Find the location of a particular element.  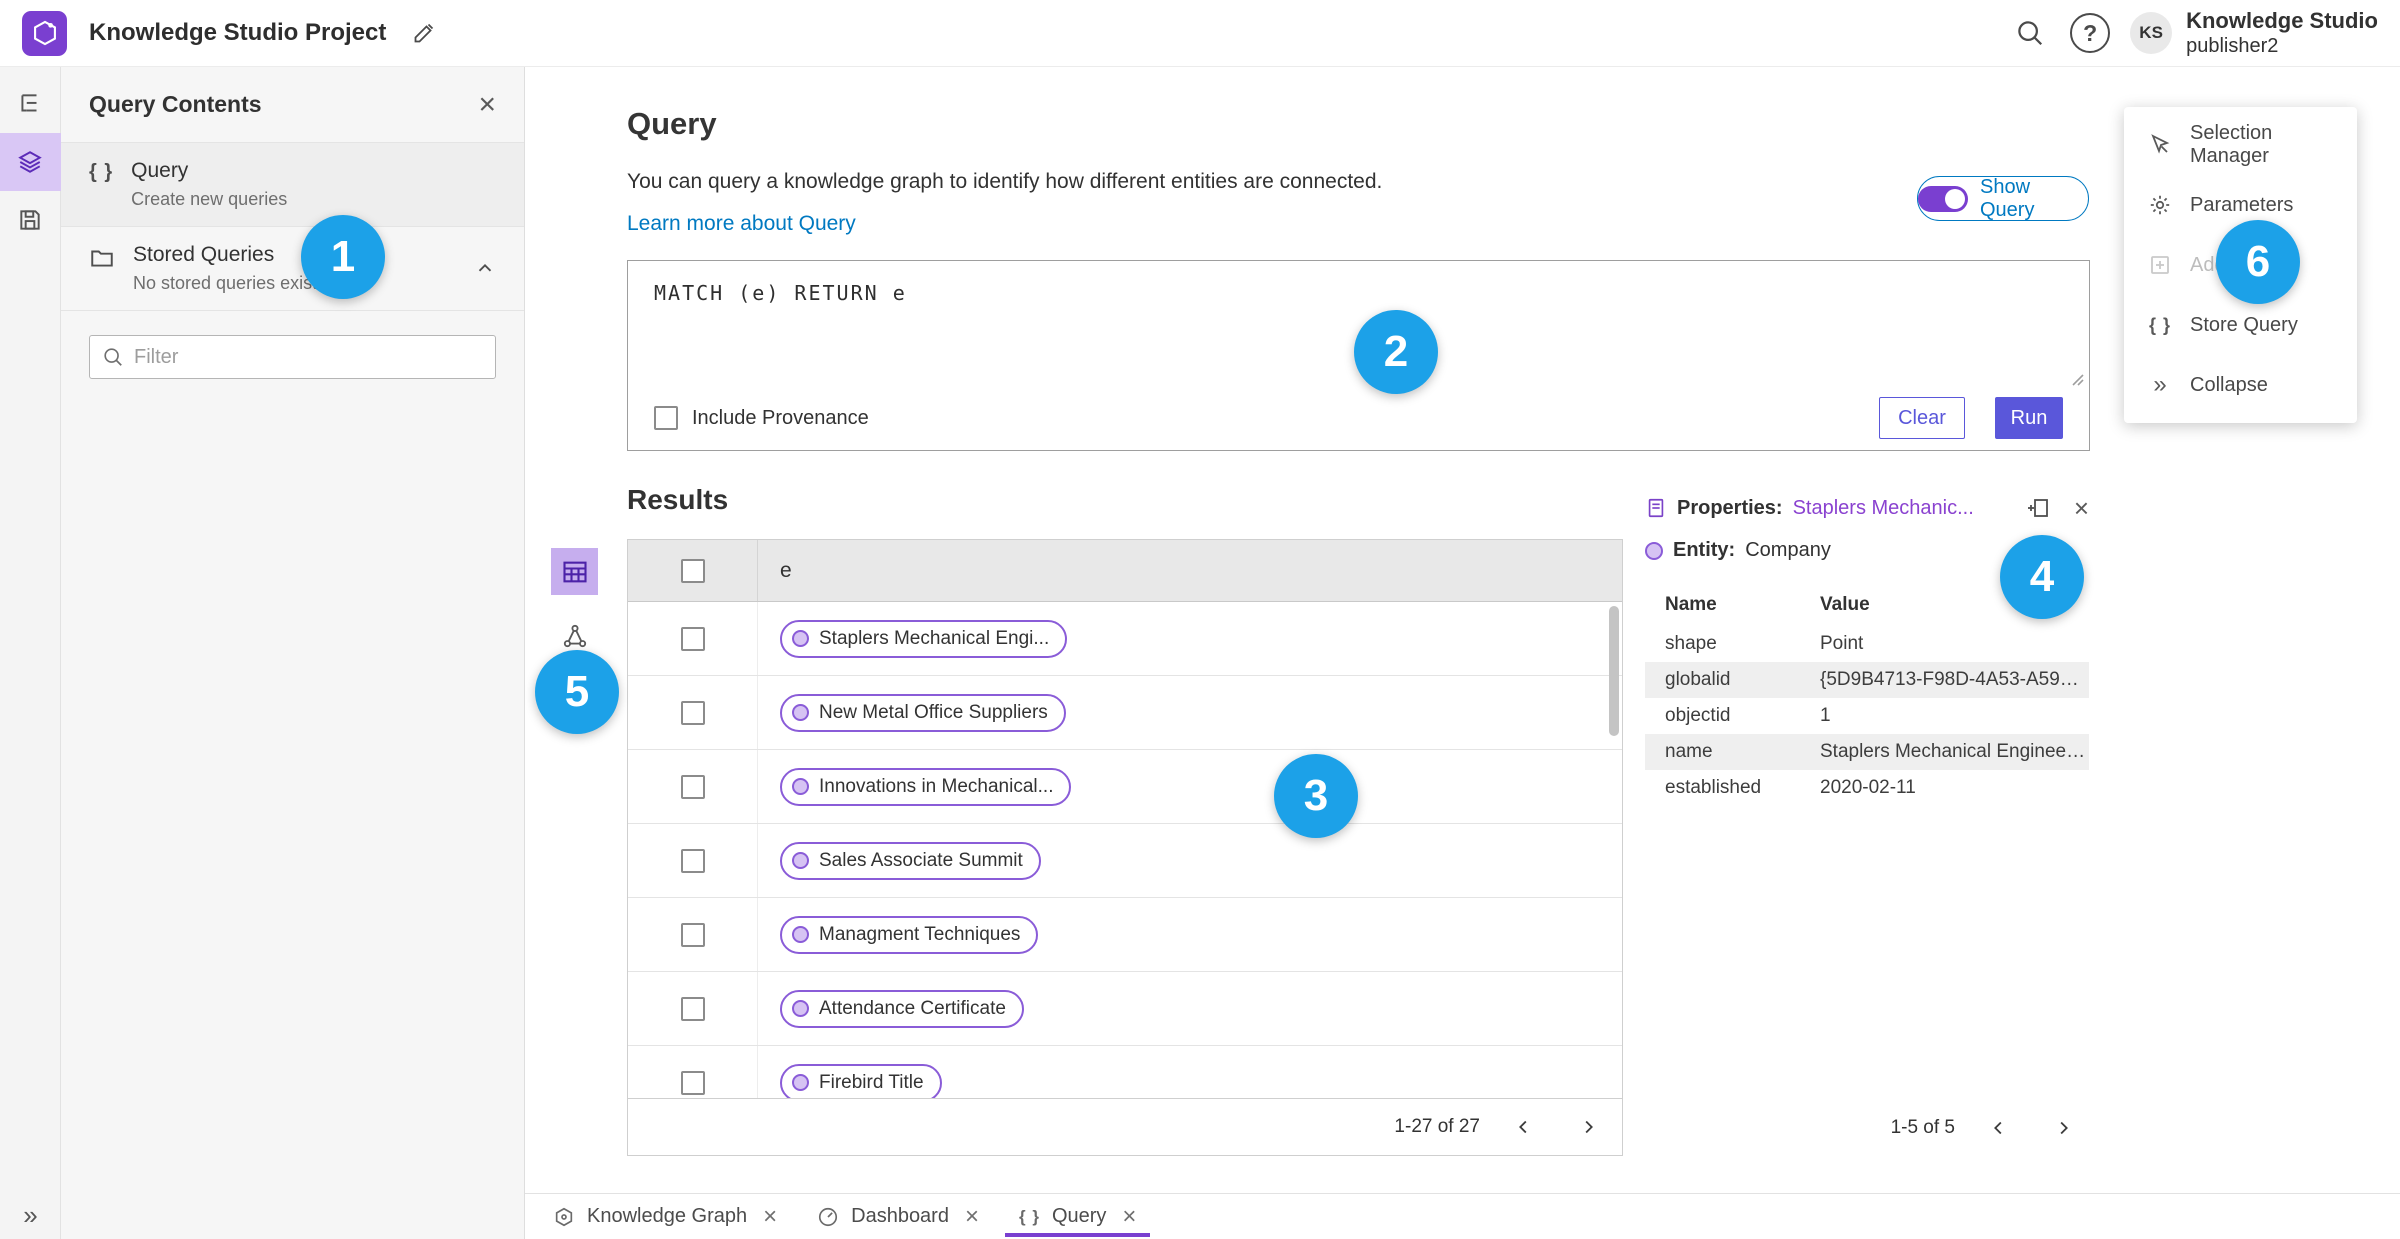

action-label: Collapse is located at coordinates (2229, 384).